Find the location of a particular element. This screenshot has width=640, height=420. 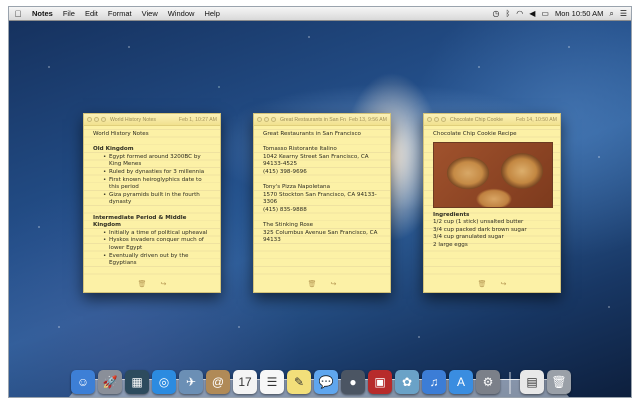

note-heading: Intermediate Period & Middle Kingdom is located at coordinates (140, 221).